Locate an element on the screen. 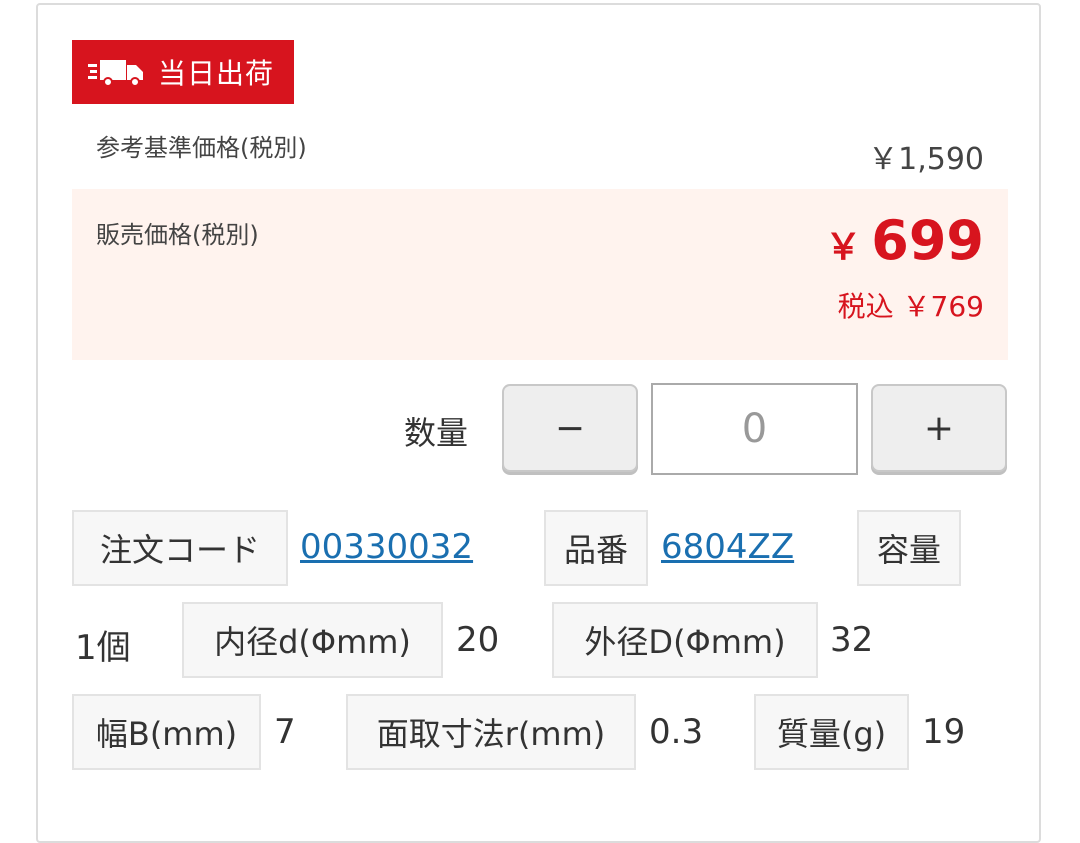 The image size is (1080, 843). tax-included-price: 税込 ￥769 is located at coordinates (910, 306).